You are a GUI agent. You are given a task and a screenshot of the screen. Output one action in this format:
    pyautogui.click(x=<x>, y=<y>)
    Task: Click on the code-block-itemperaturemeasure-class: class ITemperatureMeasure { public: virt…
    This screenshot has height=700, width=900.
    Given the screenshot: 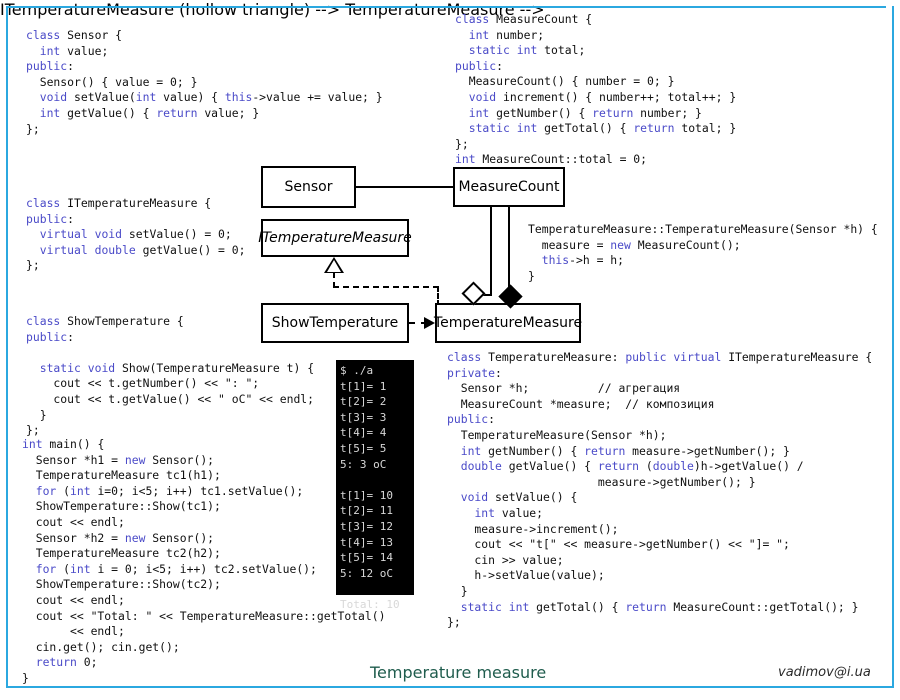 What is the action you would take?
    pyautogui.click(x=136, y=234)
    